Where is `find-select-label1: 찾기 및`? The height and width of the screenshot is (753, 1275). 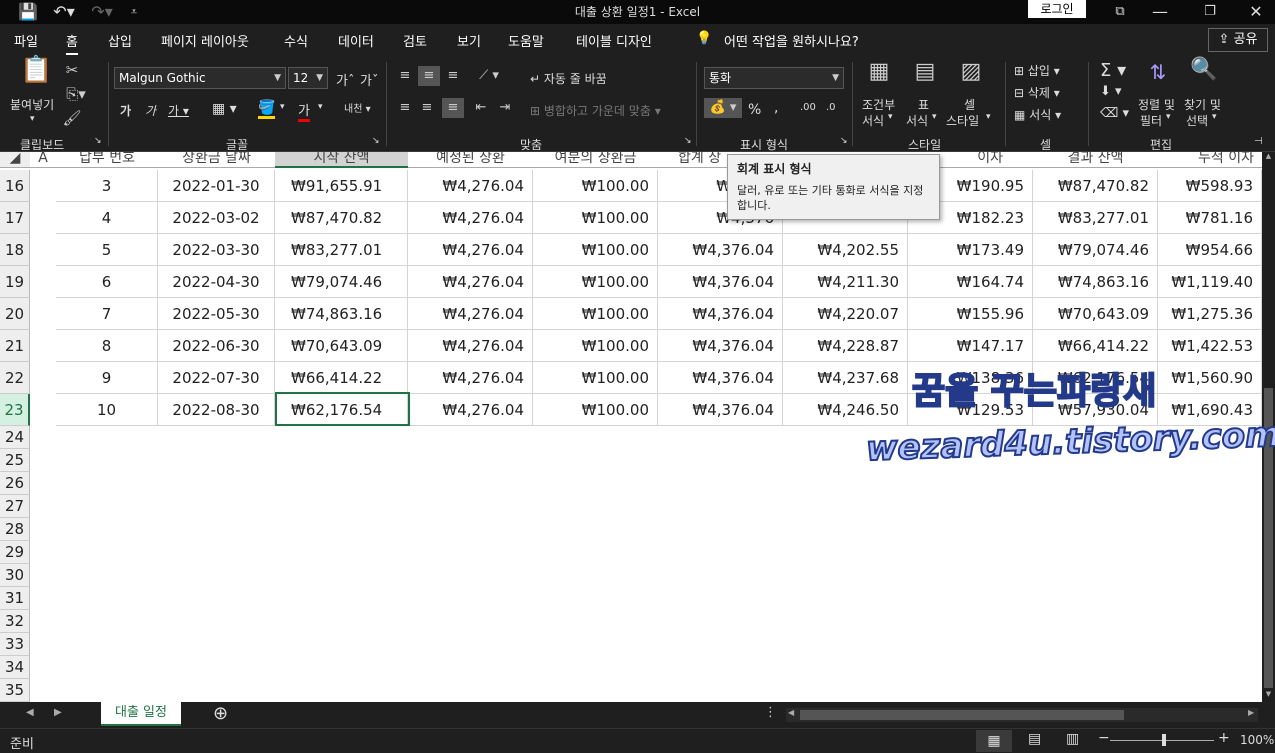
find-select-label1: 찾기 및 is located at coordinates (1202, 104).